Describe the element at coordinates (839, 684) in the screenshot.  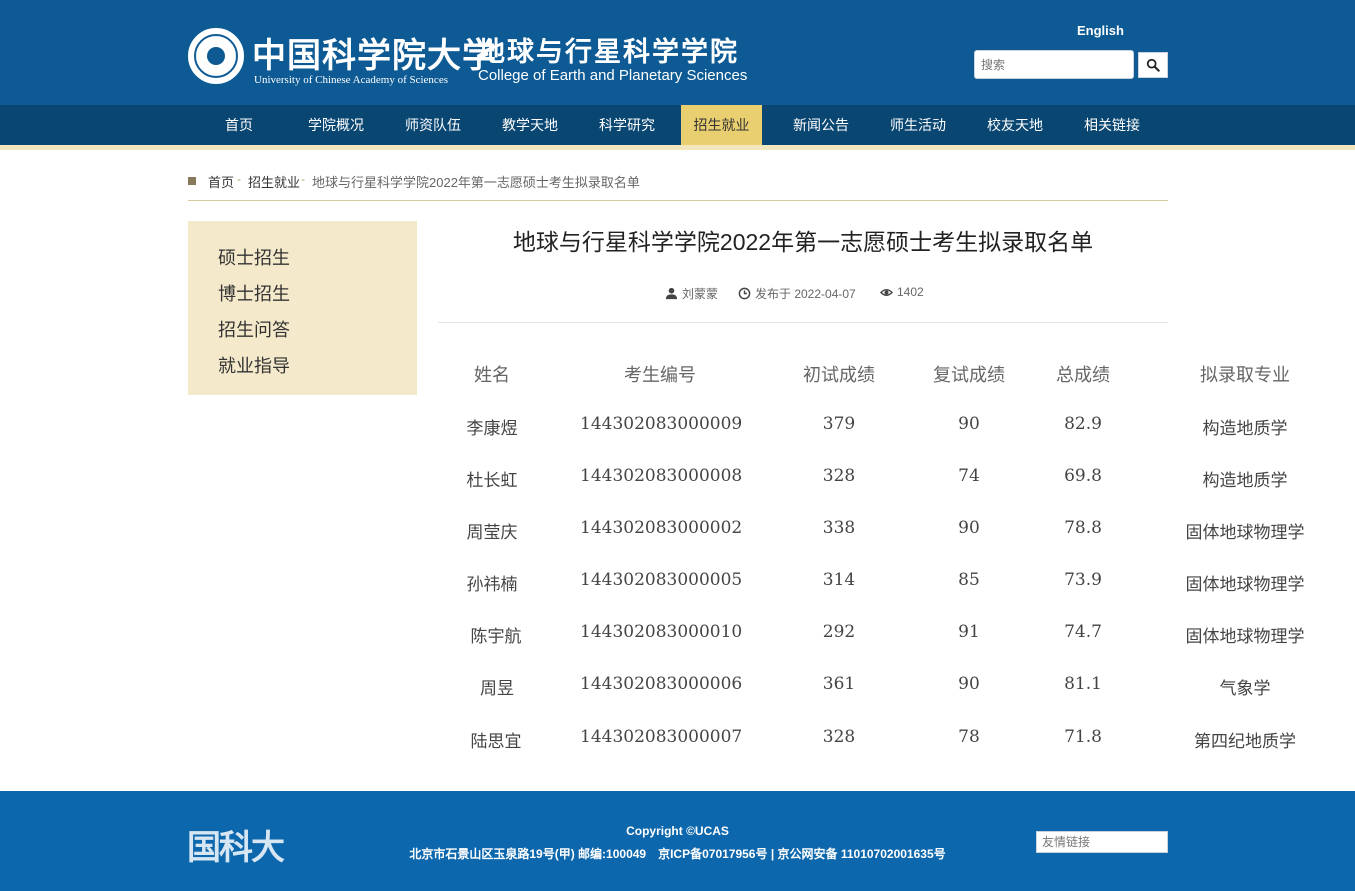
I see `table-cell-prelim: 361` at that location.